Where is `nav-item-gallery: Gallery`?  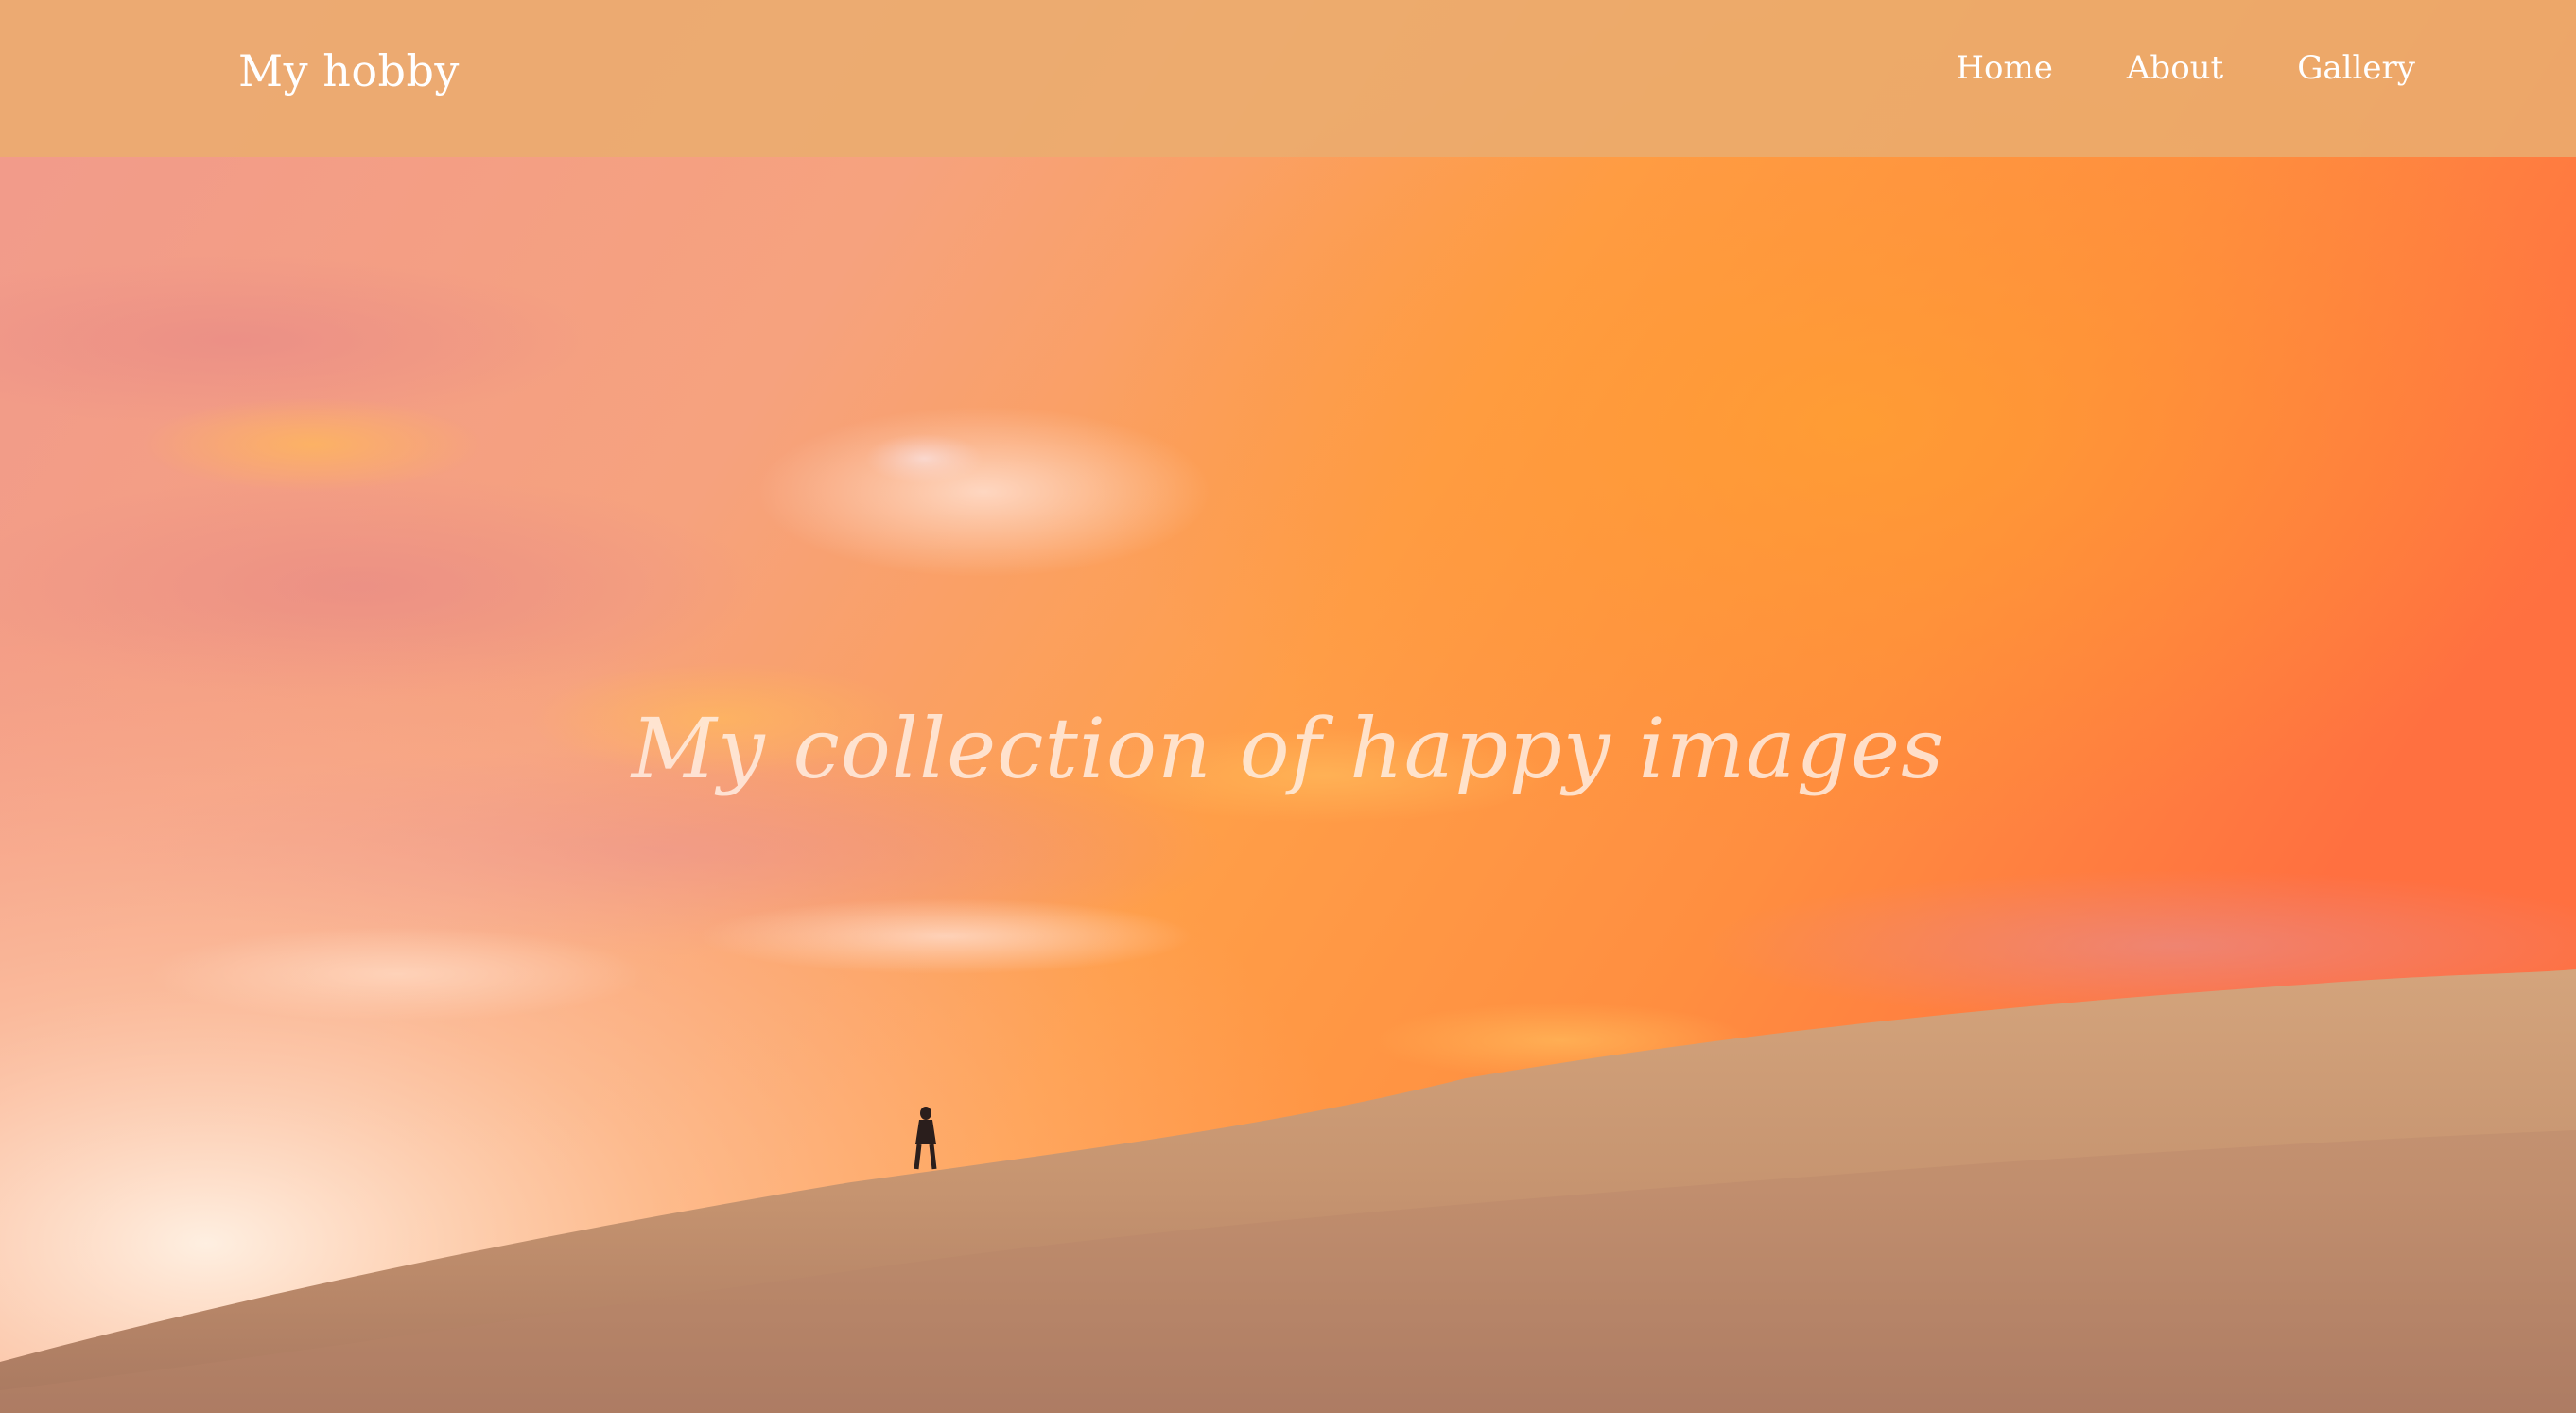
nav-item-gallery: Gallery is located at coordinates (2356, 68).